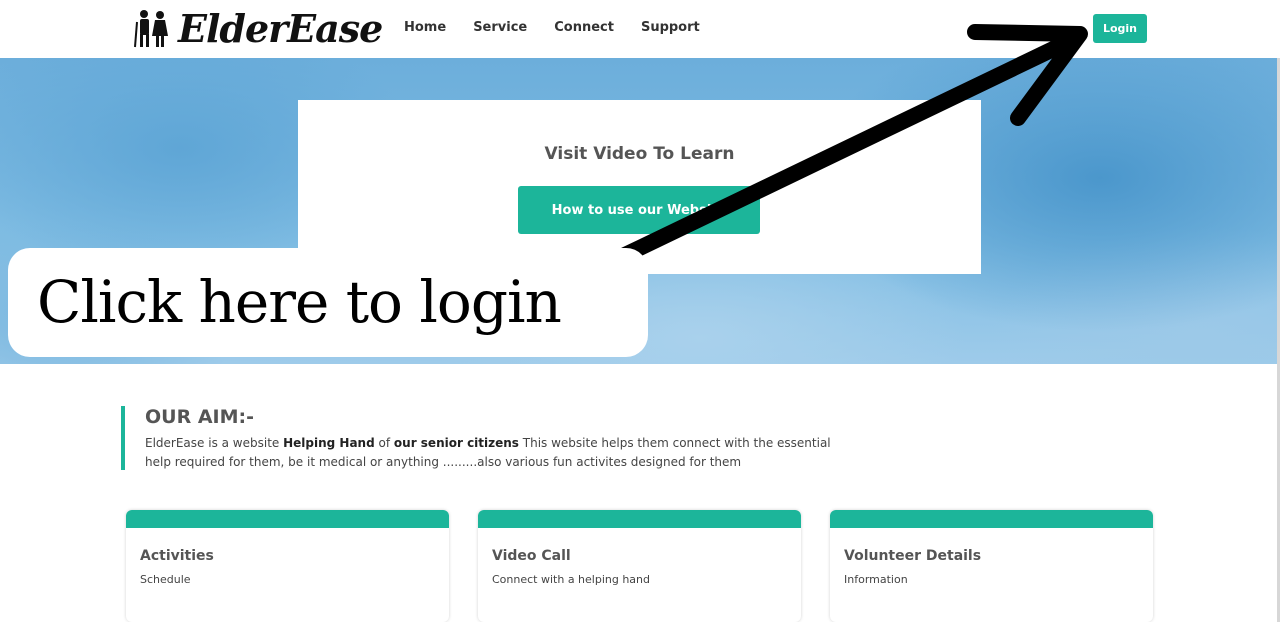 The height and width of the screenshot is (622, 1280). I want to click on elderly-couple-icon, so click(151, 29).